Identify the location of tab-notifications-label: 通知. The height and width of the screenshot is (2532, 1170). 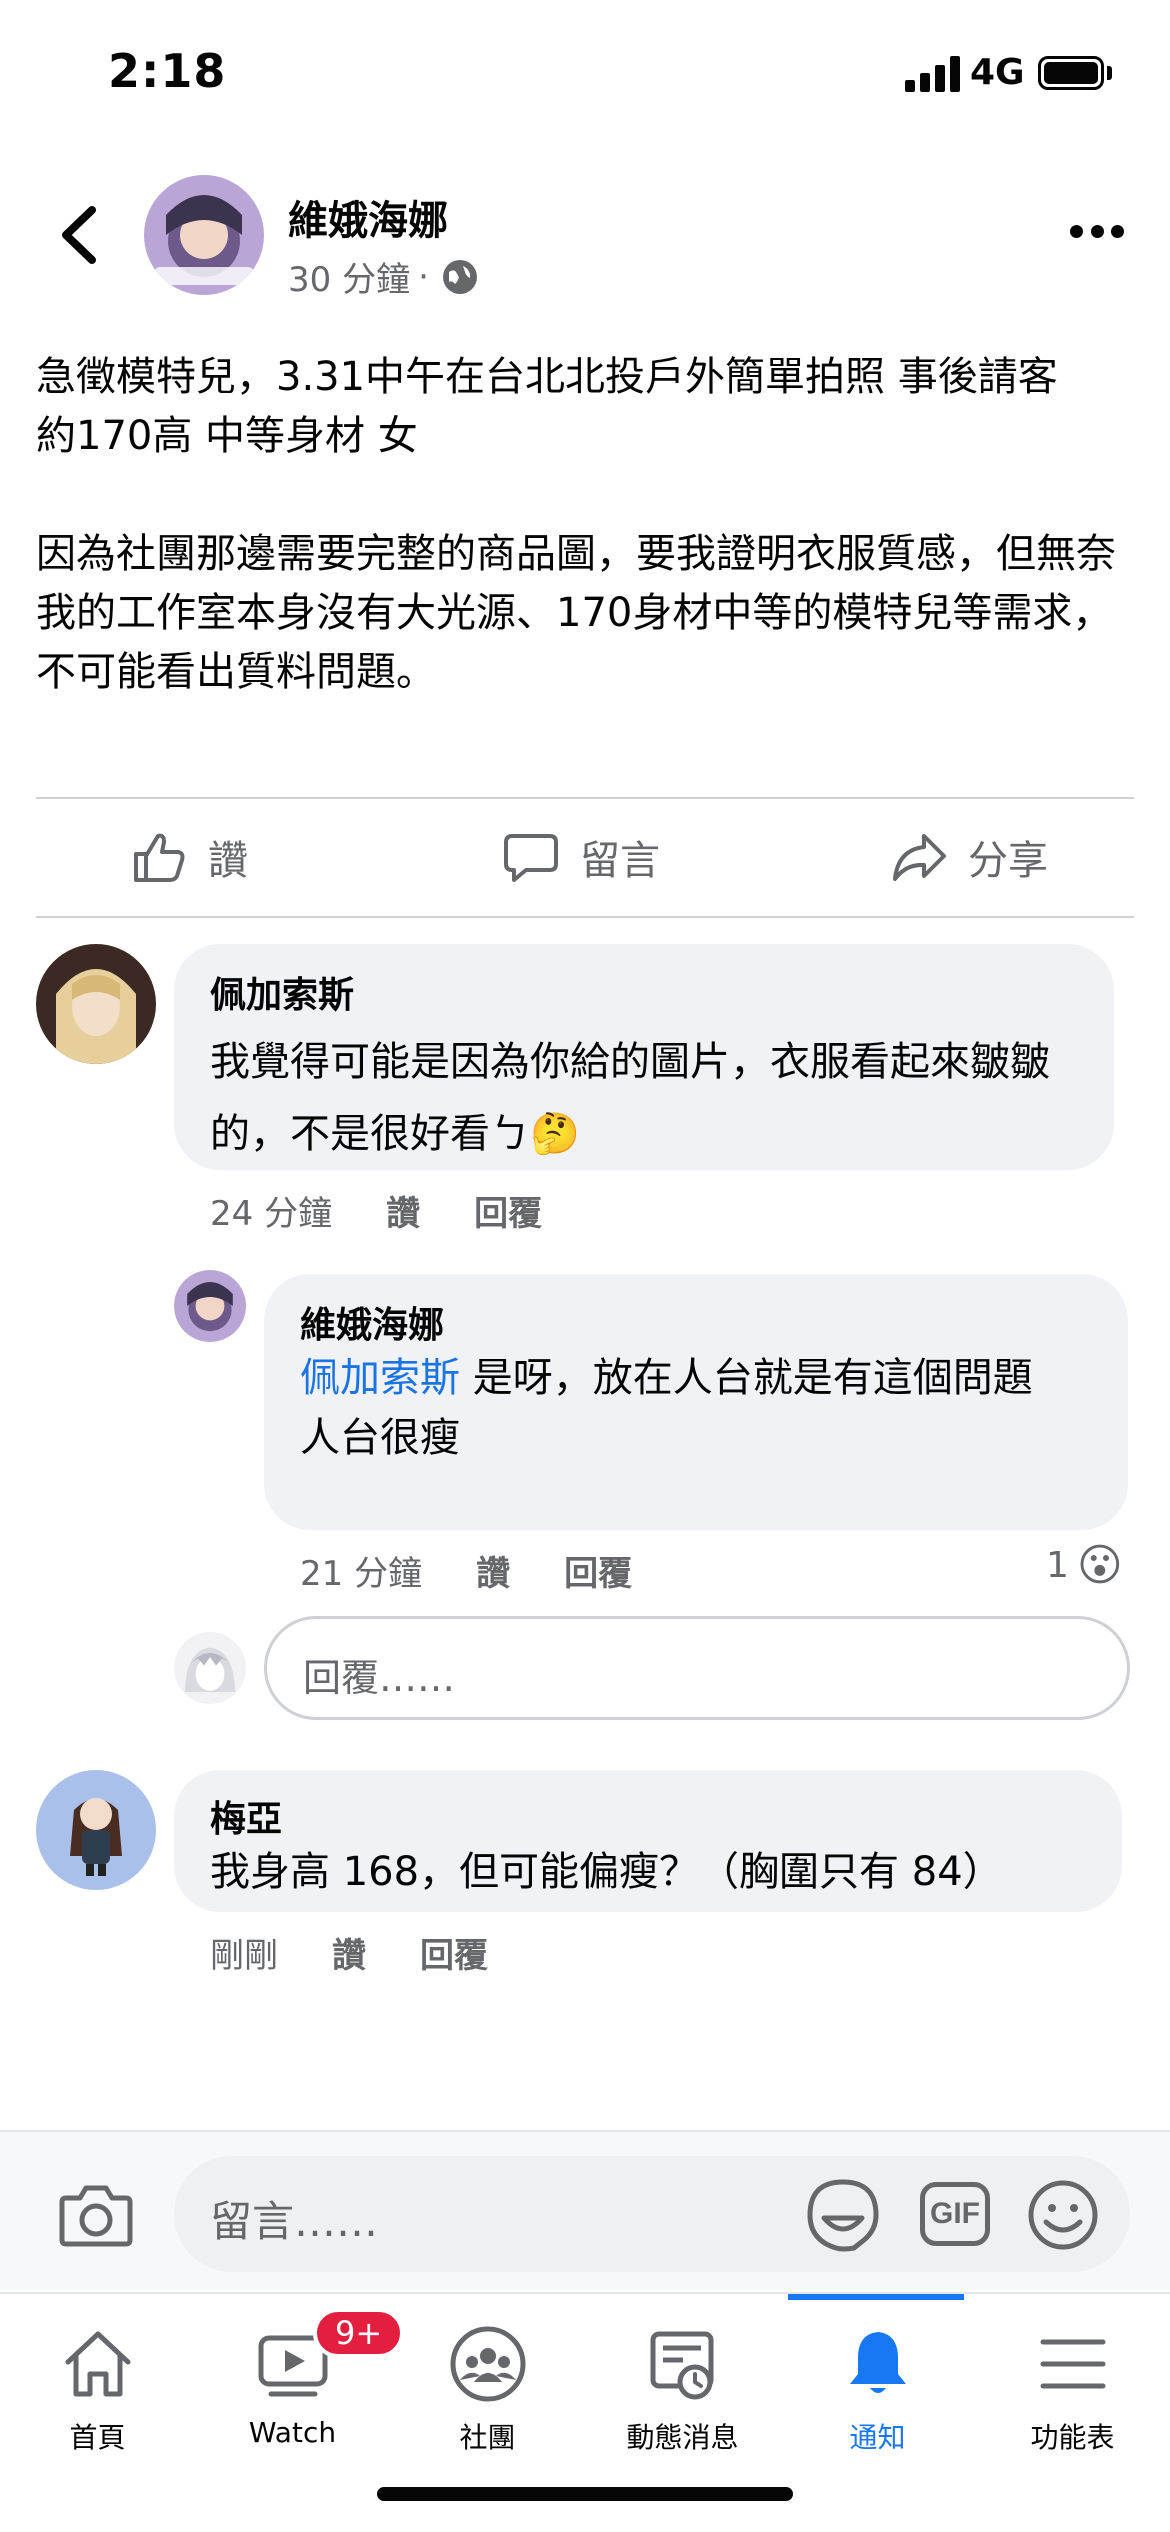
(877, 2437).